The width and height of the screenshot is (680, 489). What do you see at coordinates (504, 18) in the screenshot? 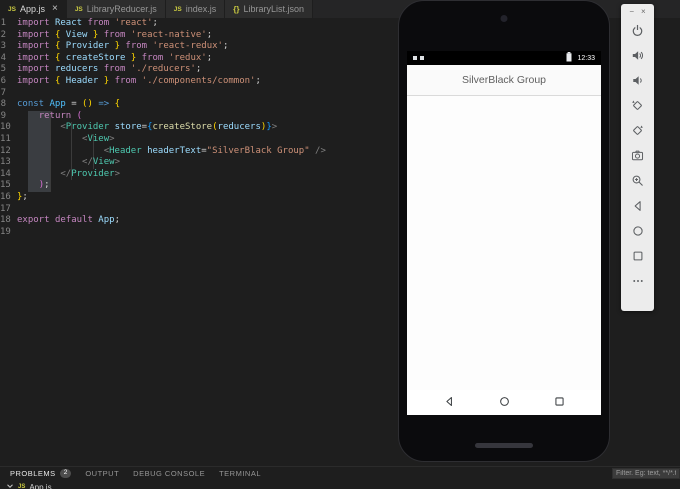
I see `camera-dot` at bounding box center [504, 18].